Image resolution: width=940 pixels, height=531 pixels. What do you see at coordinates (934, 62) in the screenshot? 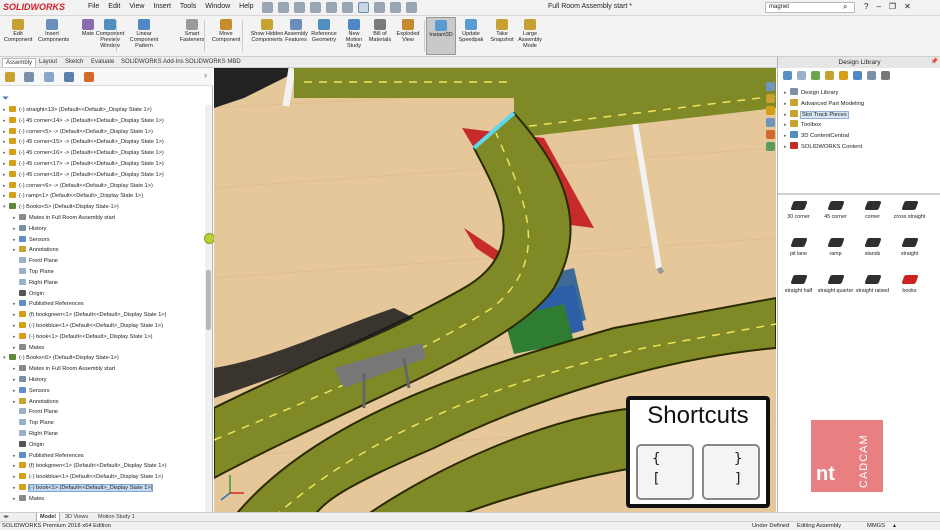
I see `pin-icon: 📌` at bounding box center [934, 62].